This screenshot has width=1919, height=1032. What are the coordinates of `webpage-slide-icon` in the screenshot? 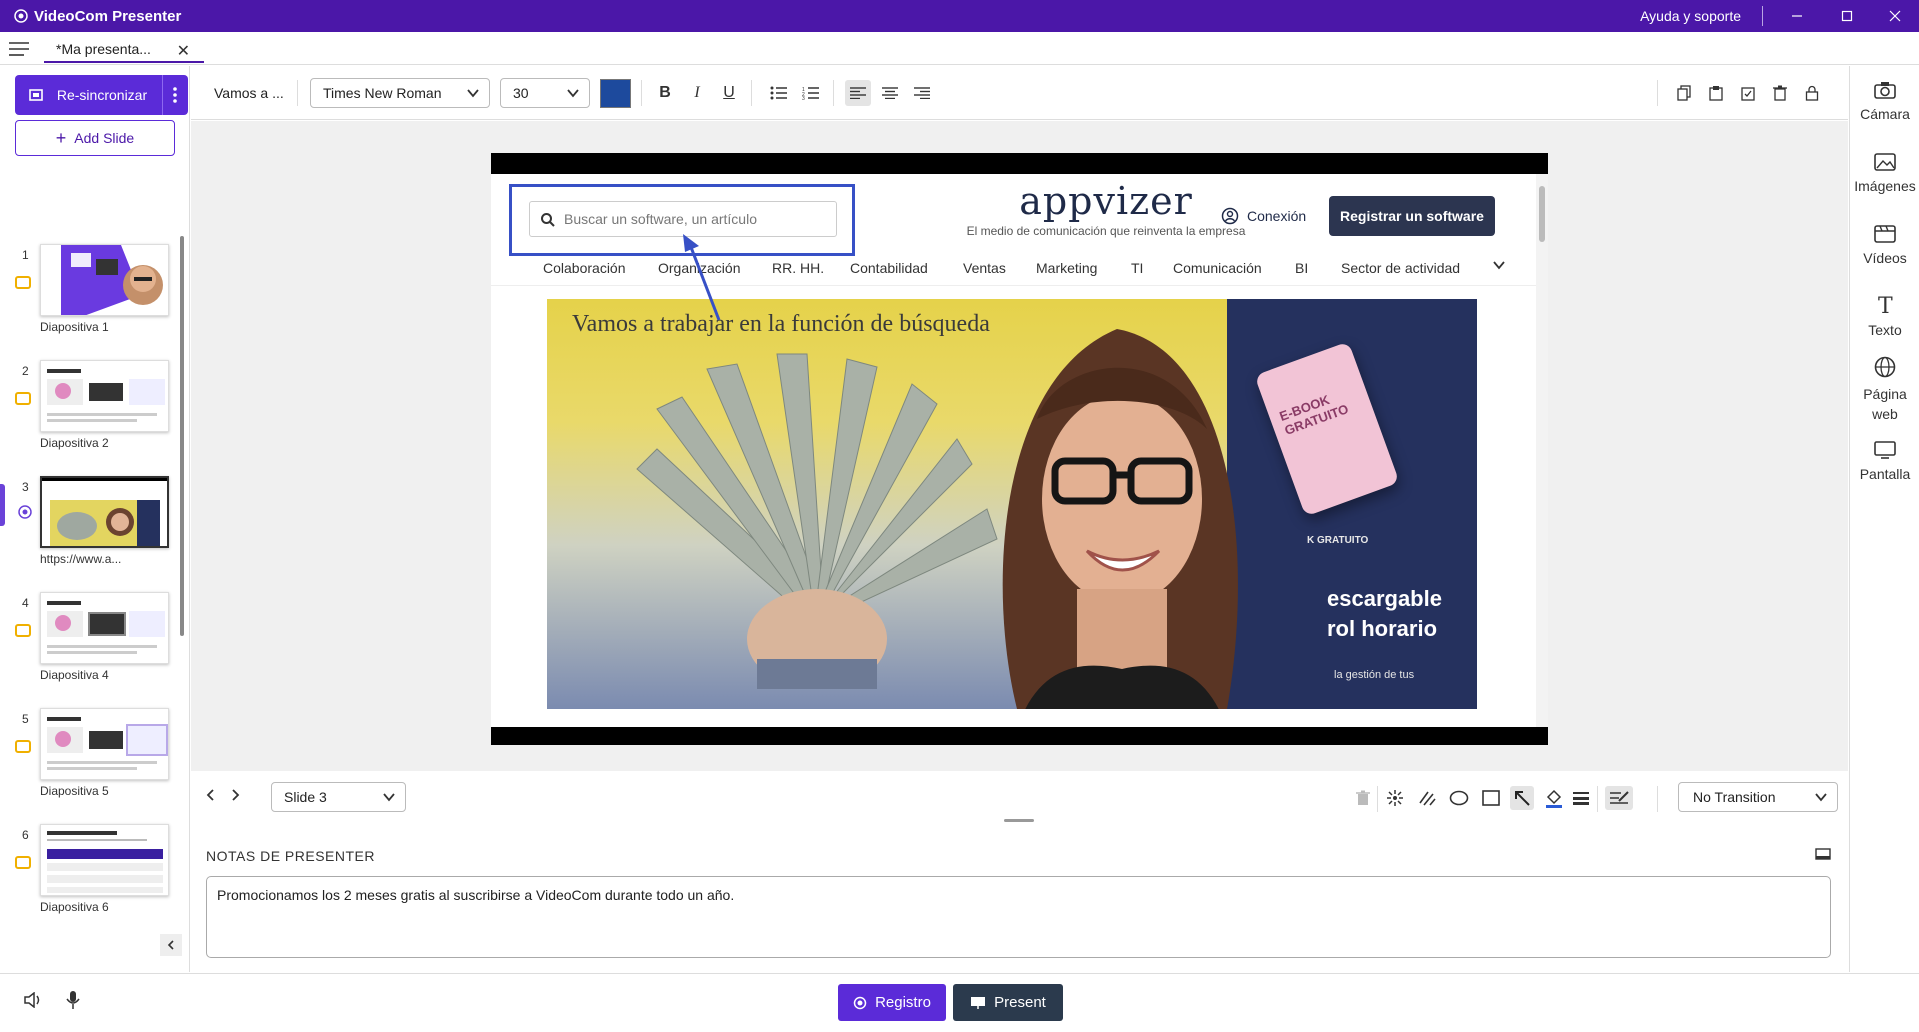 It's located at (25, 512).